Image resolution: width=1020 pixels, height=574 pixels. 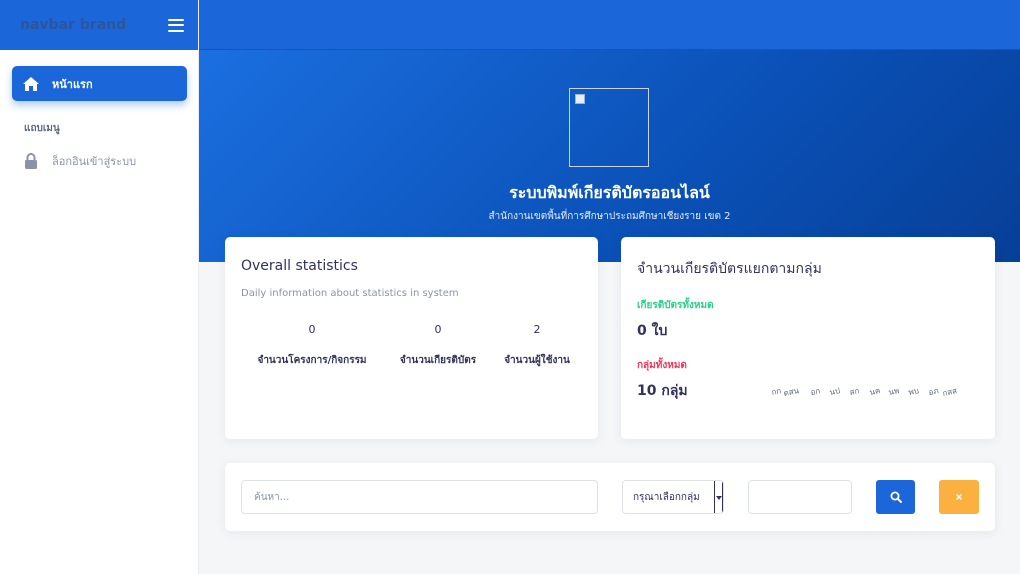 What do you see at coordinates (913, 392) in the screenshot?
I see `group-axis-label: พบ` at bounding box center [913, 392].